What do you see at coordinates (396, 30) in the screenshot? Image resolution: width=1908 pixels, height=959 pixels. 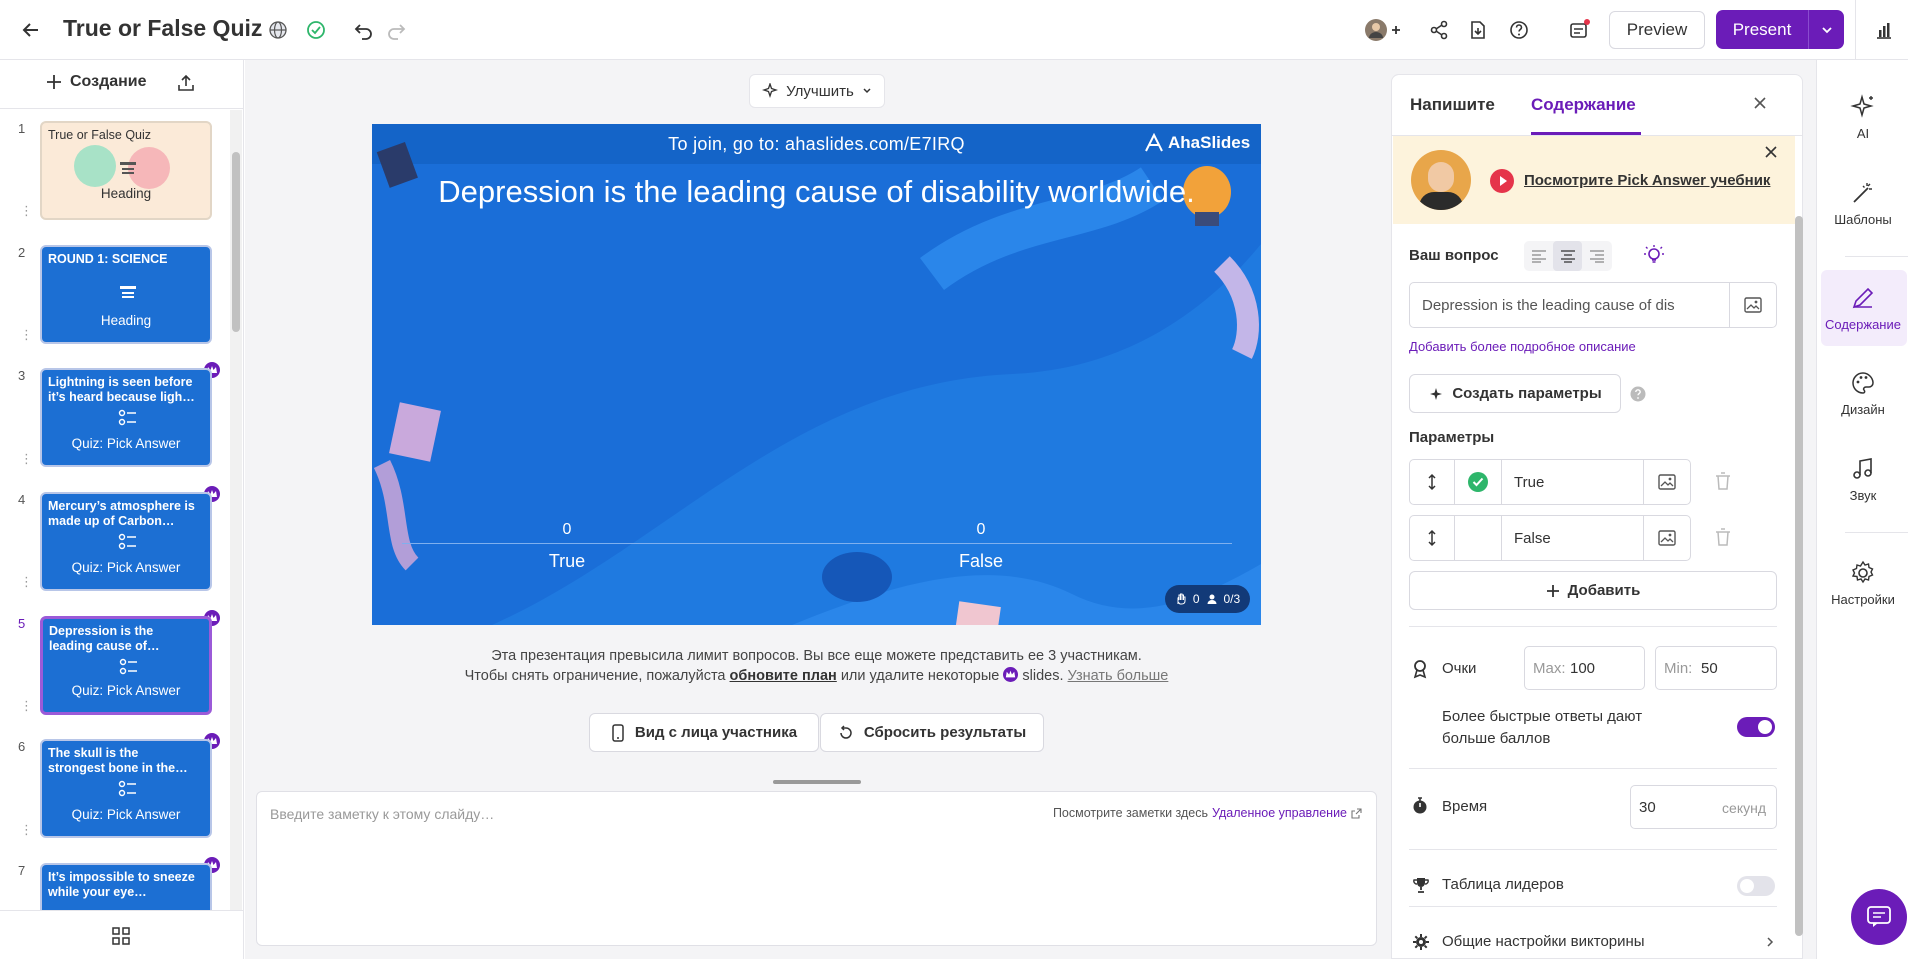 I see `redo-icon` at bounding box center [396, 30].